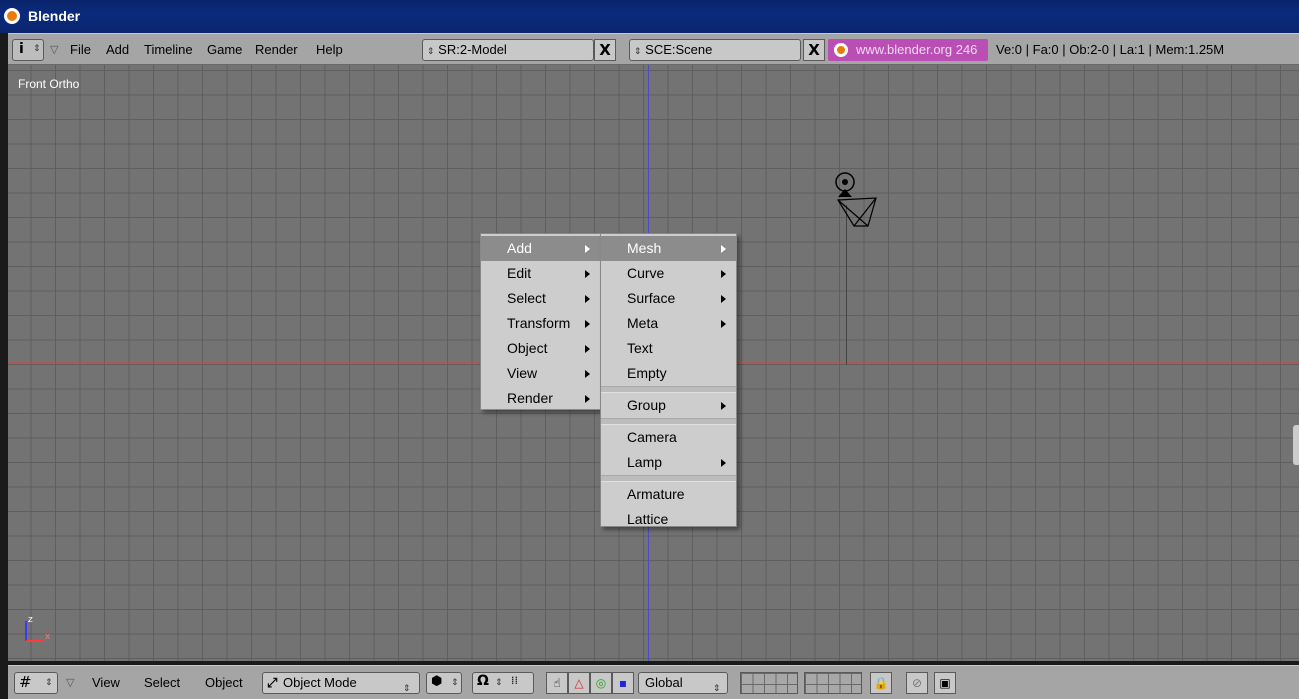  What do you see at coordinates (483, 681) in the screenshot?
I see `pivot-icon: Ω` at bounding box center [483, 681].